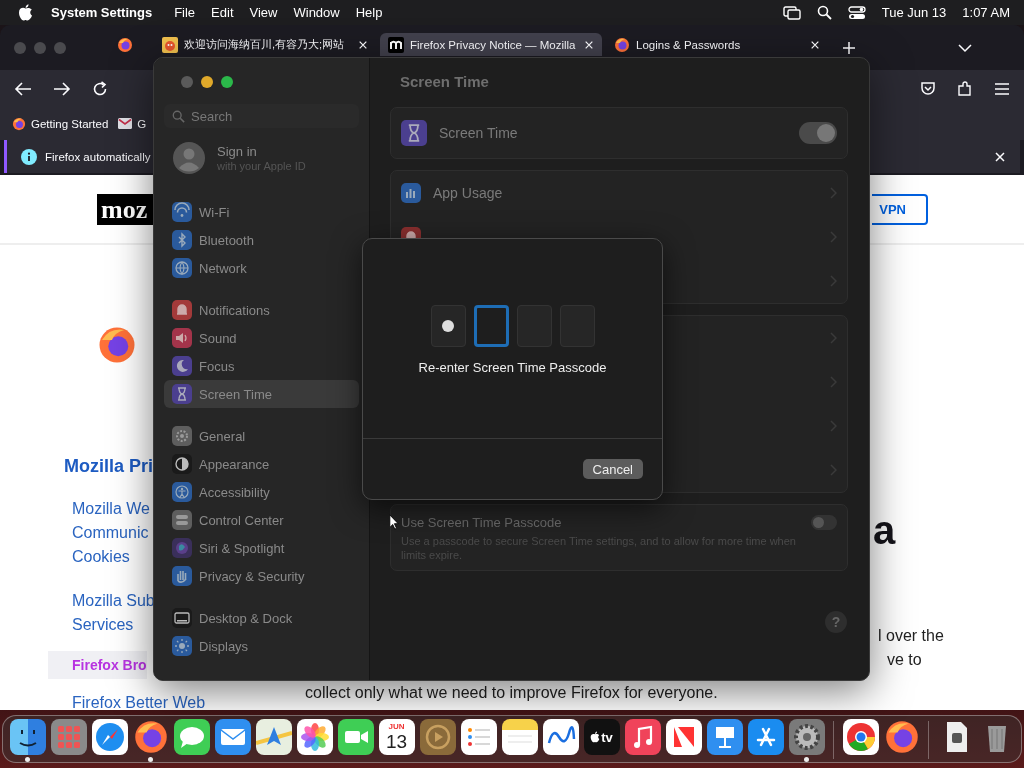  Describe the element at coordinates (911, 636) in the screenshot. I see `body-text: l over the` at that location.